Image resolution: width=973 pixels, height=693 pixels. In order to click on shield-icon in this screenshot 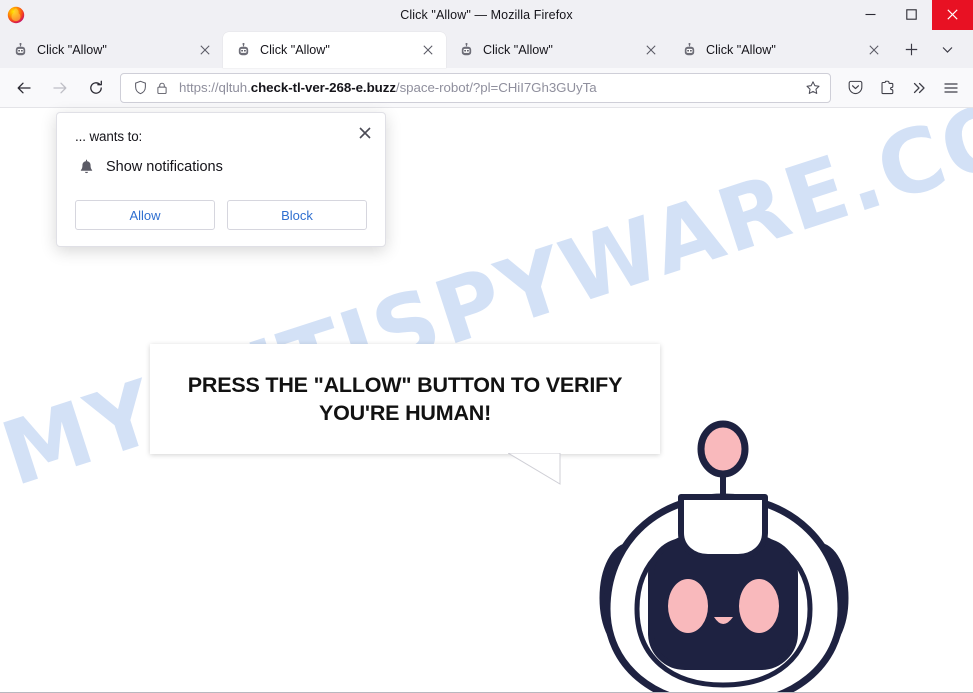, I will do `click(140, 88)`.